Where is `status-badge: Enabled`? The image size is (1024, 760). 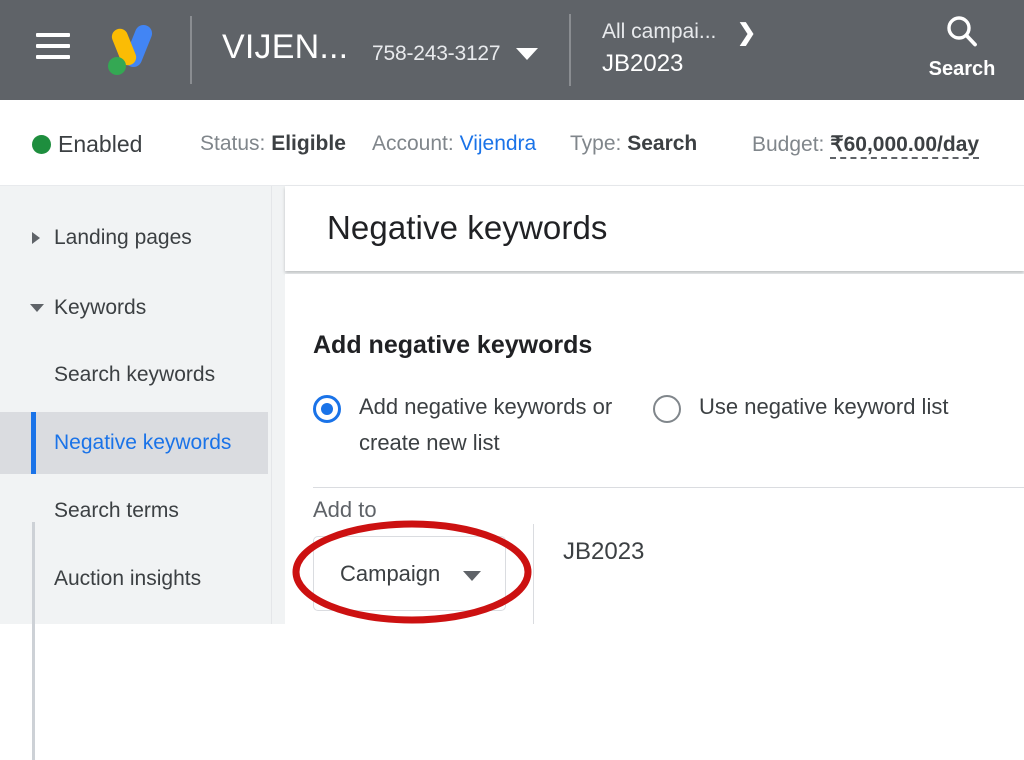
status-badge: Enabled is located at coordinates (100, 144).